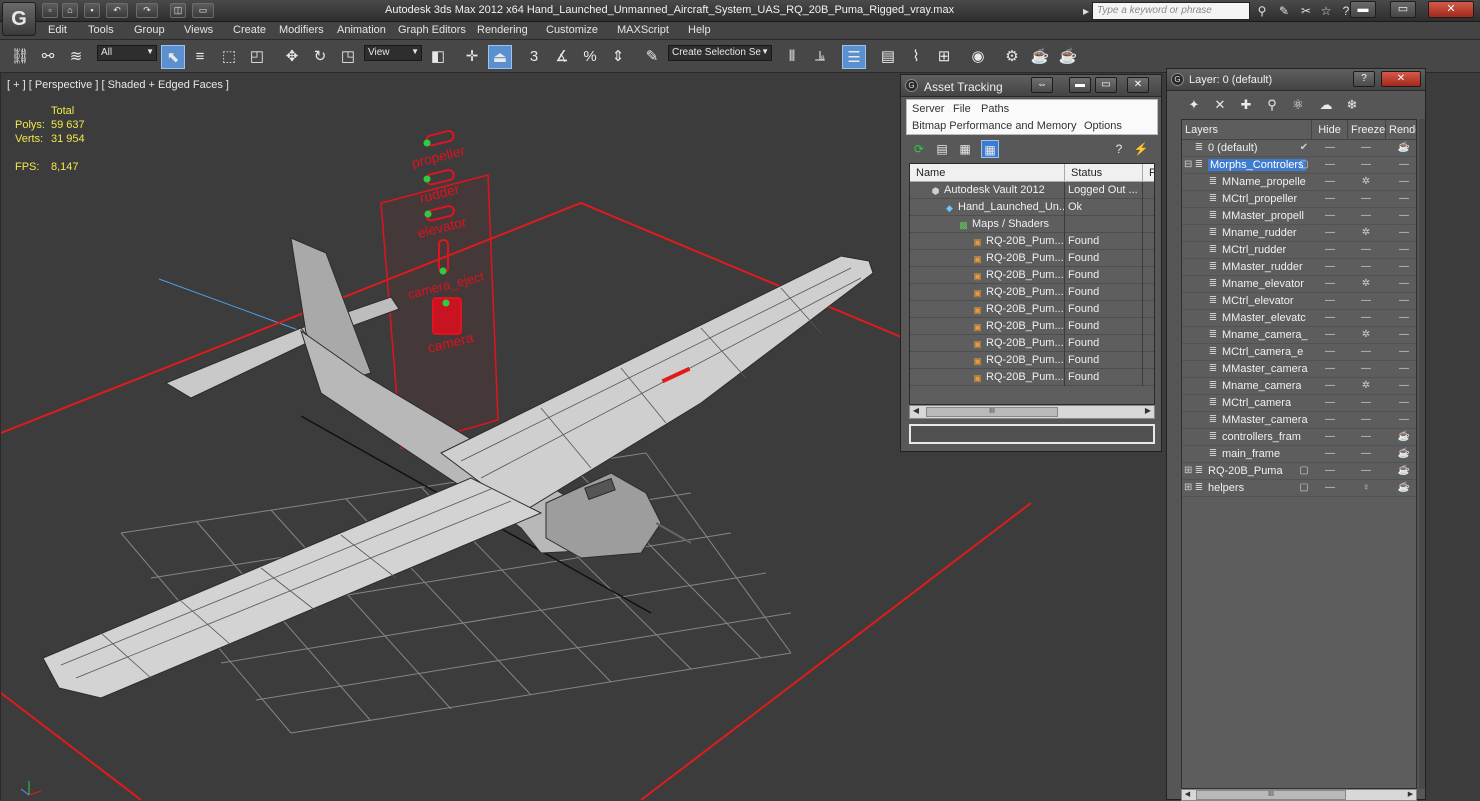 The image size is (1480, 801). What do you see at coordinates (1401, 79) in the screenshot?
I see `close-icon: ✕` at bounding box center [1401, 79].